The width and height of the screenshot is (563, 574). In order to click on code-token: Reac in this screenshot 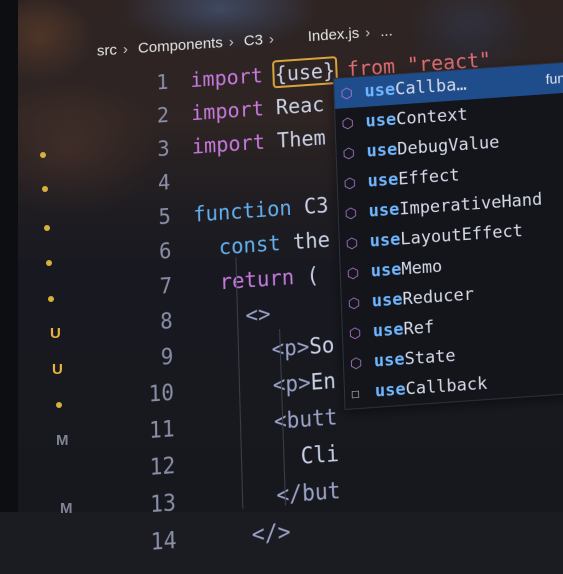, I will do `click(300, 105)`.